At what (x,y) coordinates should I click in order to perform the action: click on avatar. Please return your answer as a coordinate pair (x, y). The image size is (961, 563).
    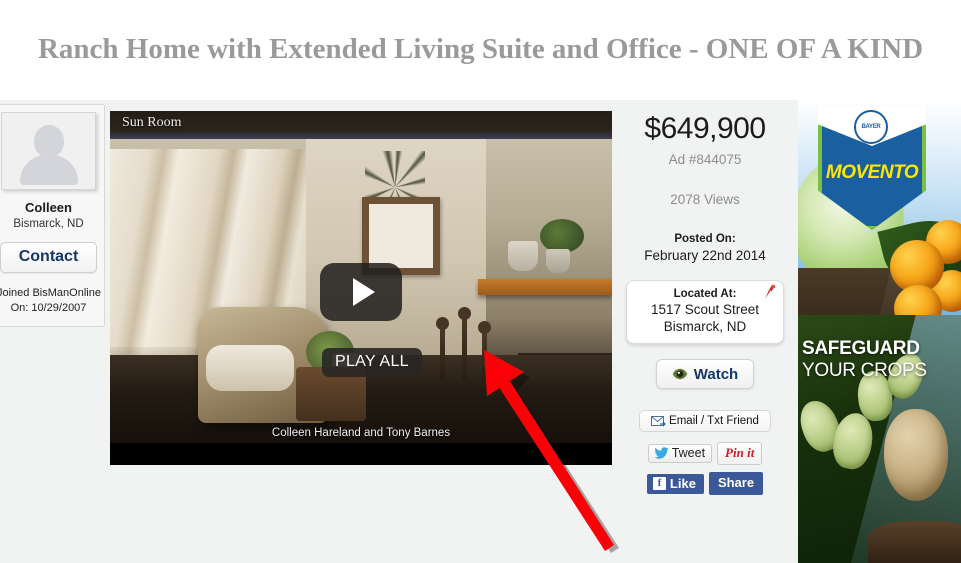
    Looking at the image, I should click on (48, 151).